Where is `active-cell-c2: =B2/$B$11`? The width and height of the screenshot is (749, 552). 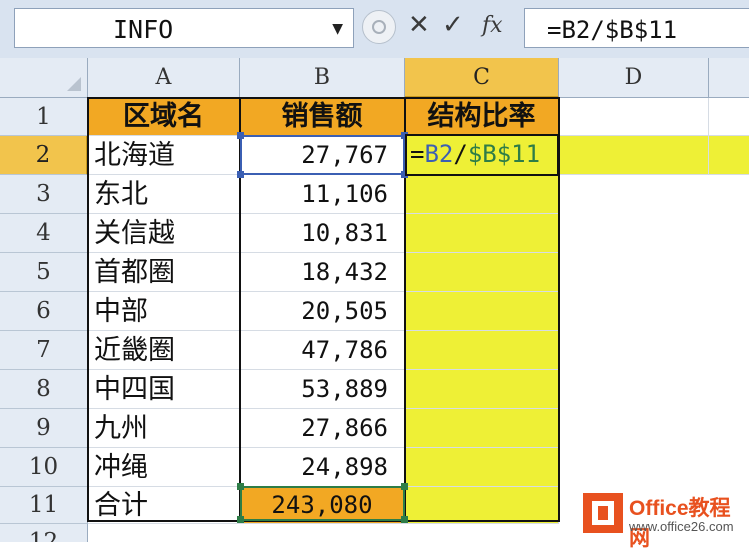
active-cell-c2: =B2/$B$11 is located at coordinates (482, 155).